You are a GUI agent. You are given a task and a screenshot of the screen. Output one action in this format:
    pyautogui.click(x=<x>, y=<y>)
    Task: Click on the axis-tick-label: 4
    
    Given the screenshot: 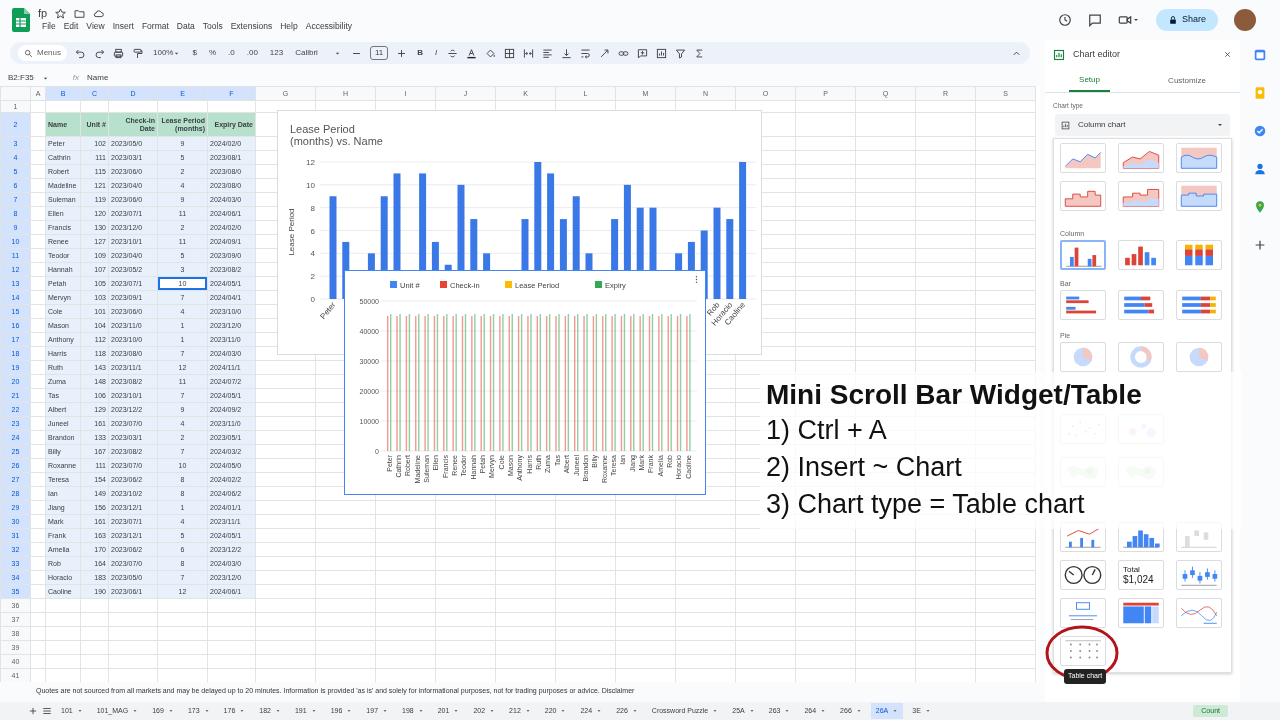 What is the action you would take?
    pyautogui.click(x=312, y=254)
    